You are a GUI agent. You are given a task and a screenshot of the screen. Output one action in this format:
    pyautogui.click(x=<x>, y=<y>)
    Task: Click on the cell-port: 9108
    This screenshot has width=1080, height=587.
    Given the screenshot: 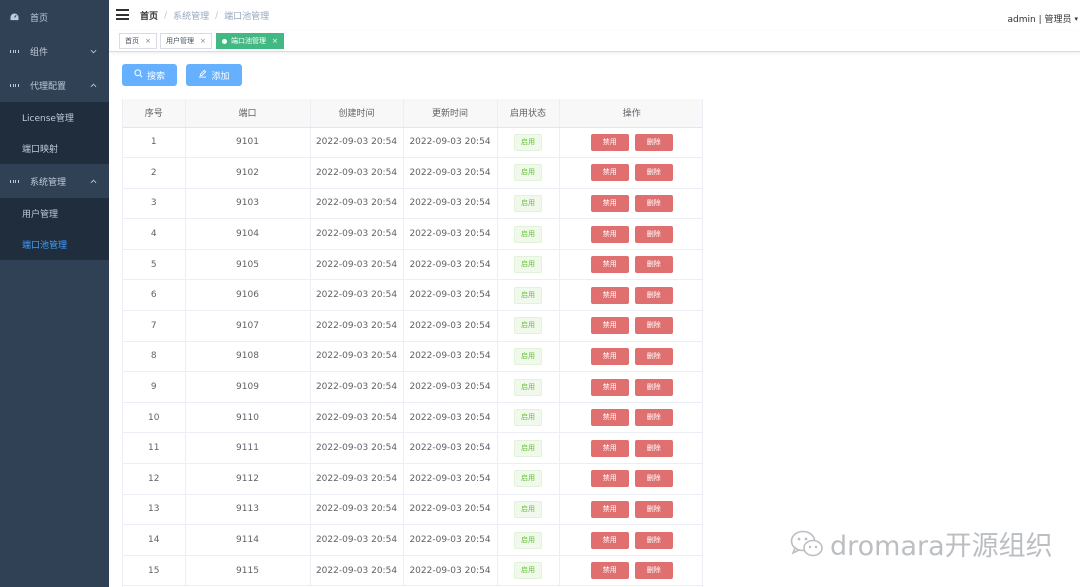 What is the action you would take?
    pyautogui.click(x=248, y=357)
    